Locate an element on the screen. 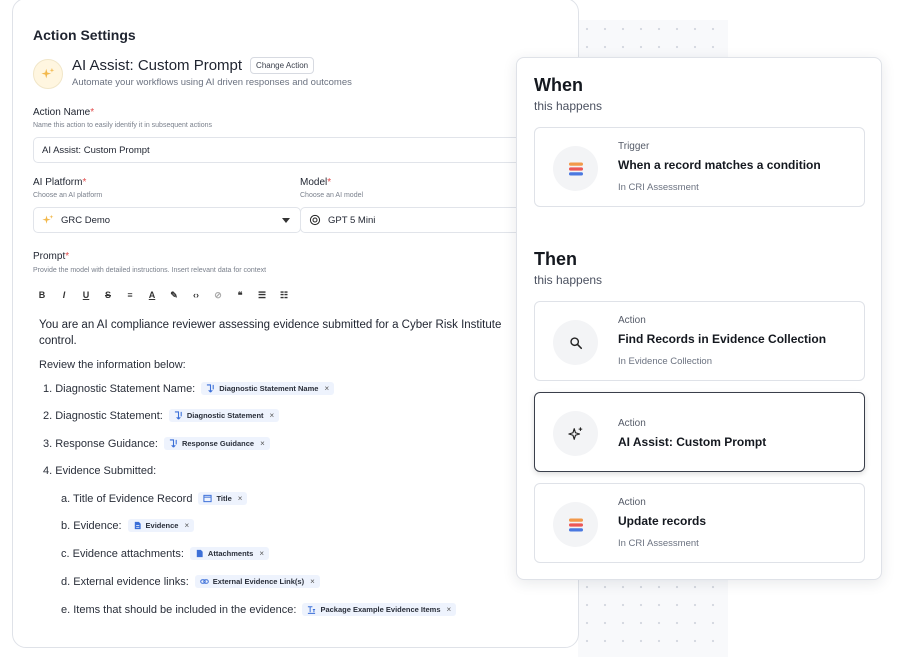 Image resolution: width=897 pixels, height=657 pixels. list-item: c. Evidence attachments: Attachments × is located at coordinates (165, 553).